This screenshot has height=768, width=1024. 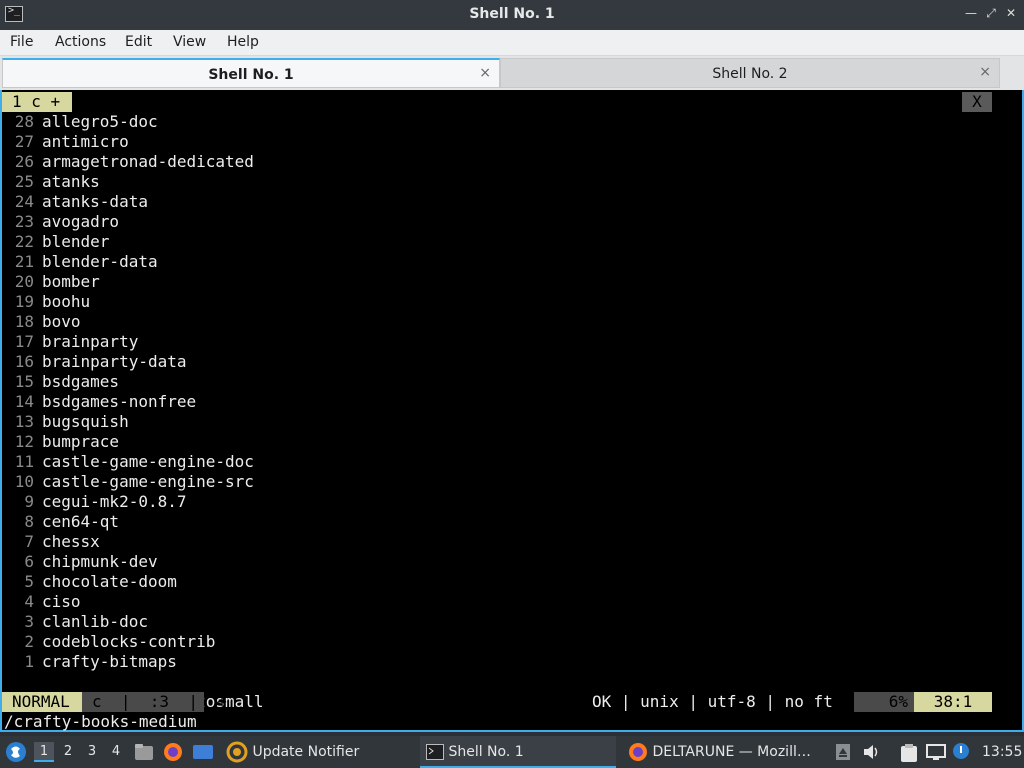 What do you see at coordinates (37, 102) in the screenshot?
I see `vim-tabline-active: 1 c +` at bounding box center [37, 102].